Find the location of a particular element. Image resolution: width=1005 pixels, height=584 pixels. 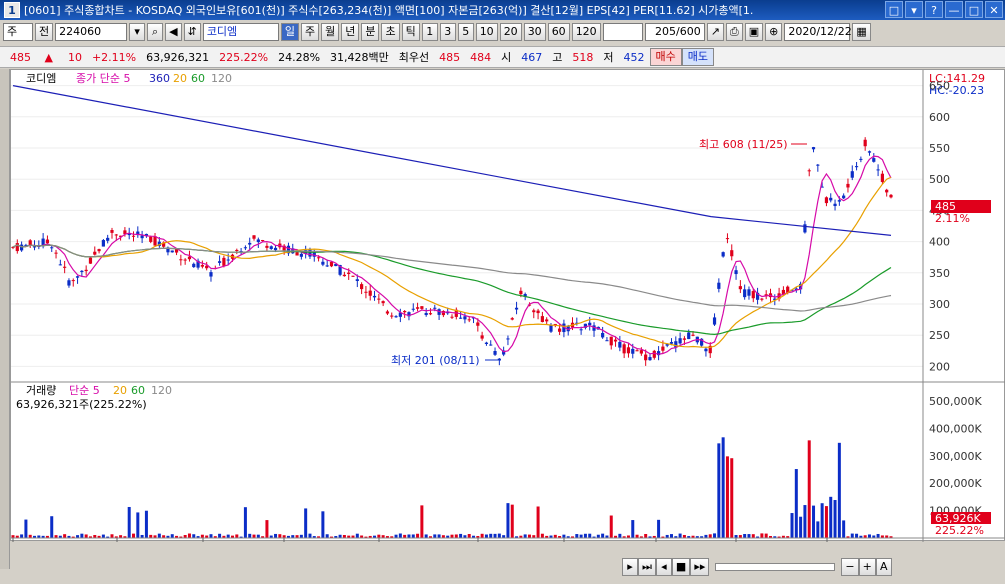

arrow-icon: ↗ is located at coordinates (715, 32).